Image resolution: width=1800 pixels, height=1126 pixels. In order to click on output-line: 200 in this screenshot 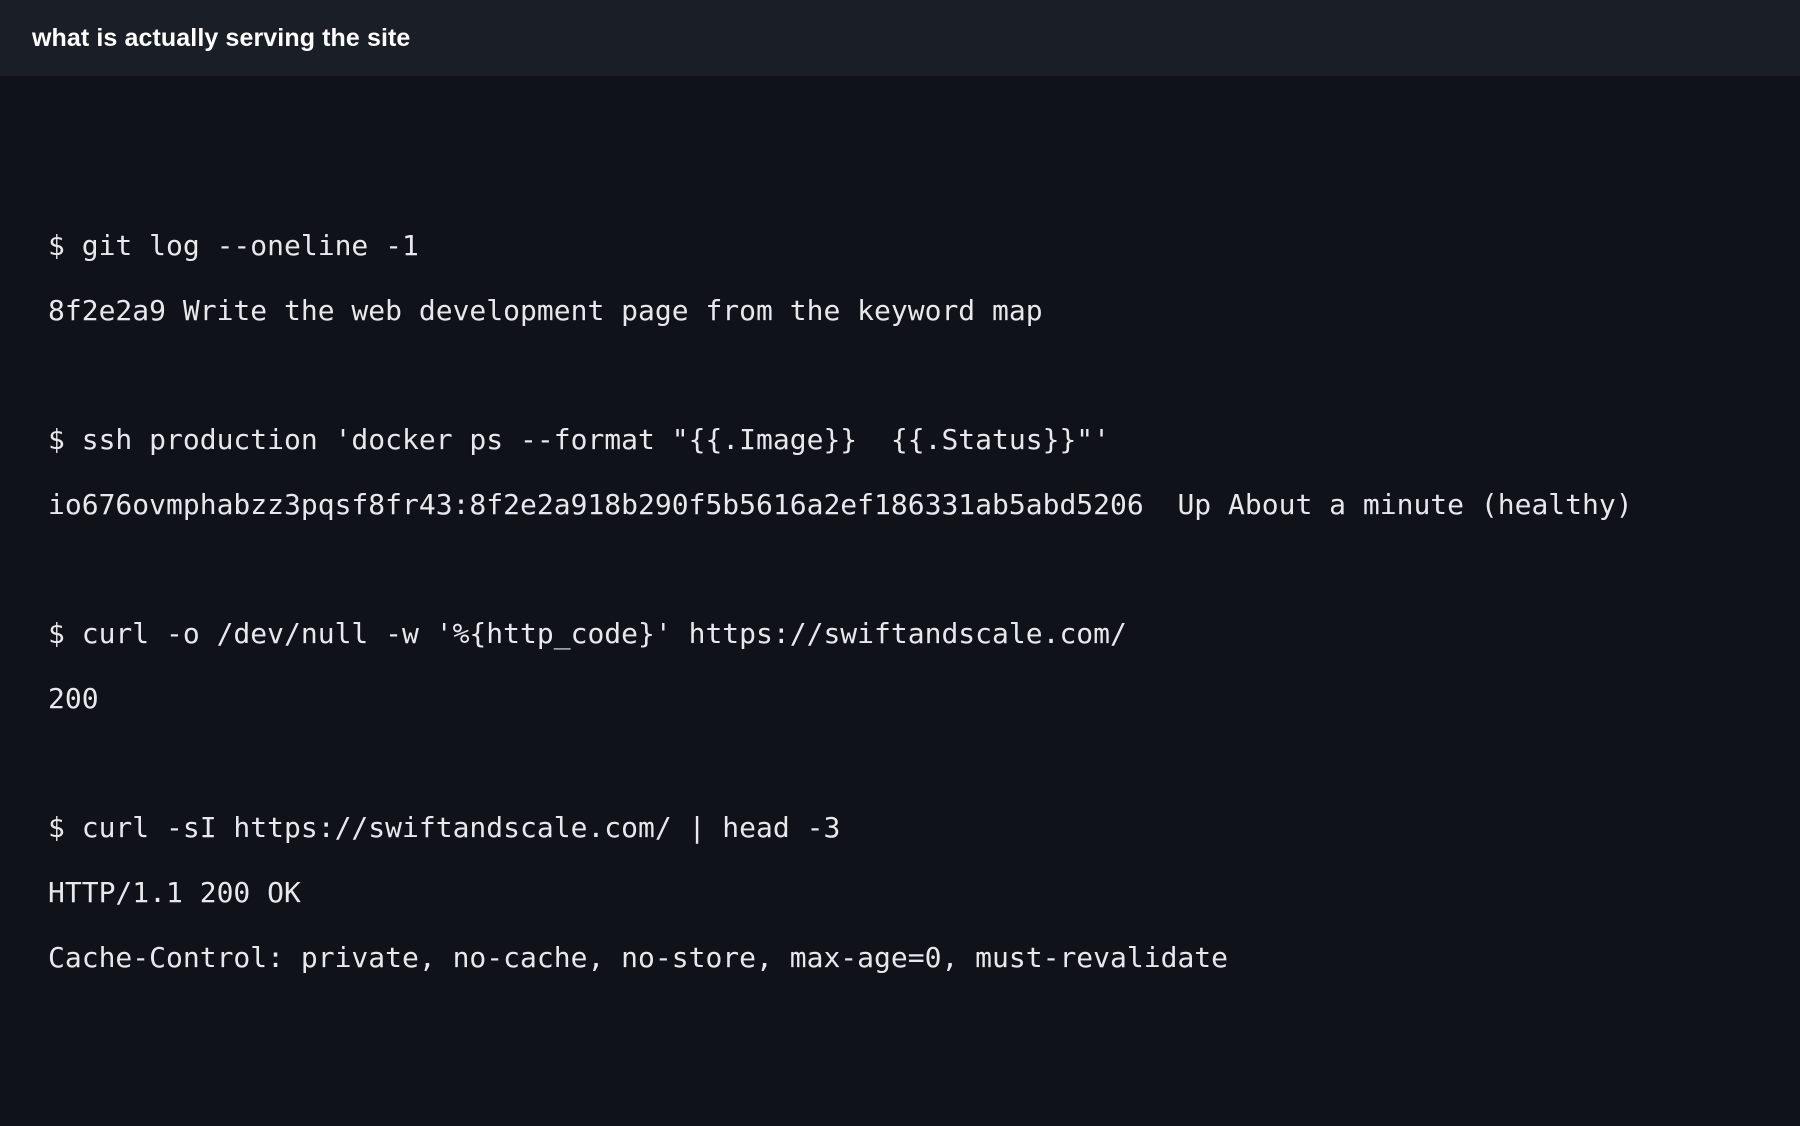, I will do `click(73, 698)`.